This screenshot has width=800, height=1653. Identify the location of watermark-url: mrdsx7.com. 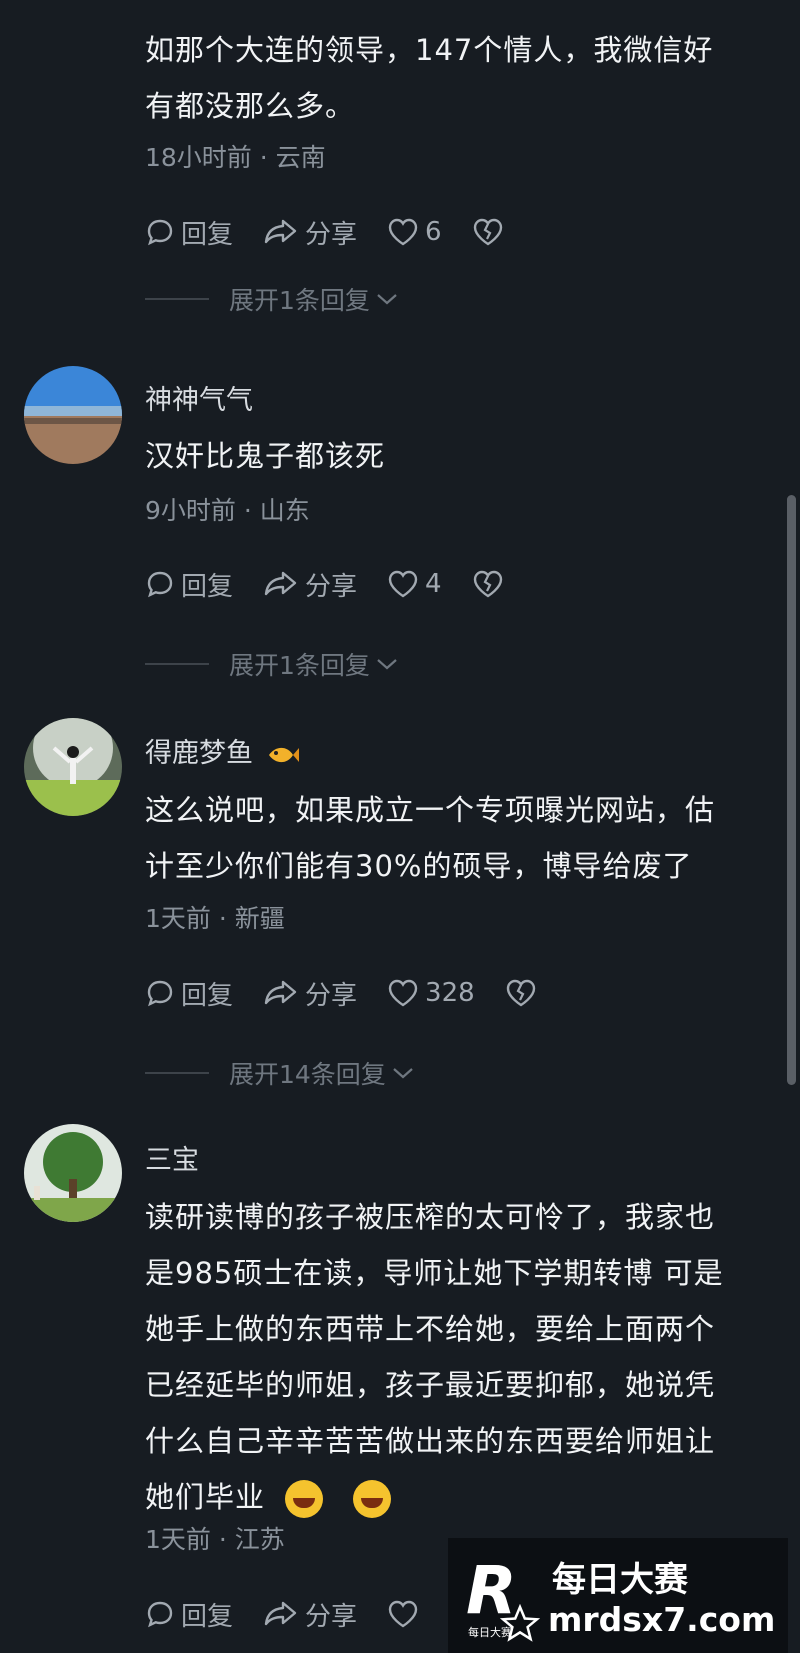
(662, 1619).